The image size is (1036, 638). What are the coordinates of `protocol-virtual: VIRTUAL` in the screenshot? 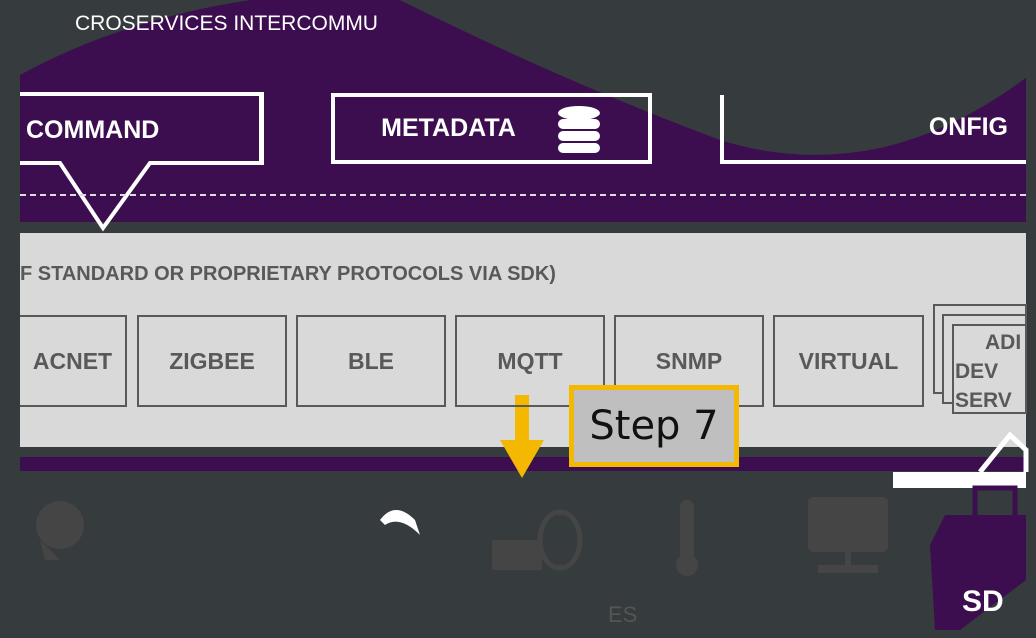 It's located at (848, 361).